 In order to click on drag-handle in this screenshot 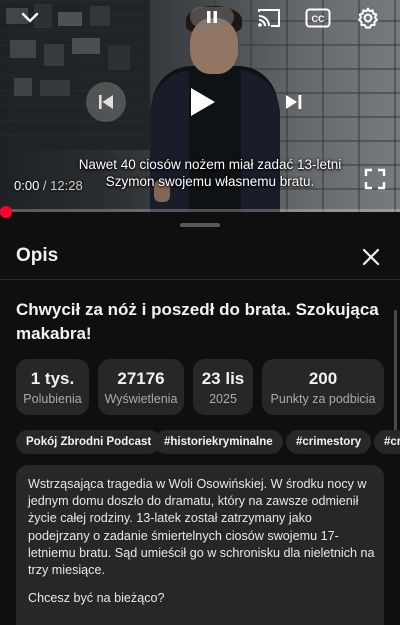, I will do `click(200, 225)`.